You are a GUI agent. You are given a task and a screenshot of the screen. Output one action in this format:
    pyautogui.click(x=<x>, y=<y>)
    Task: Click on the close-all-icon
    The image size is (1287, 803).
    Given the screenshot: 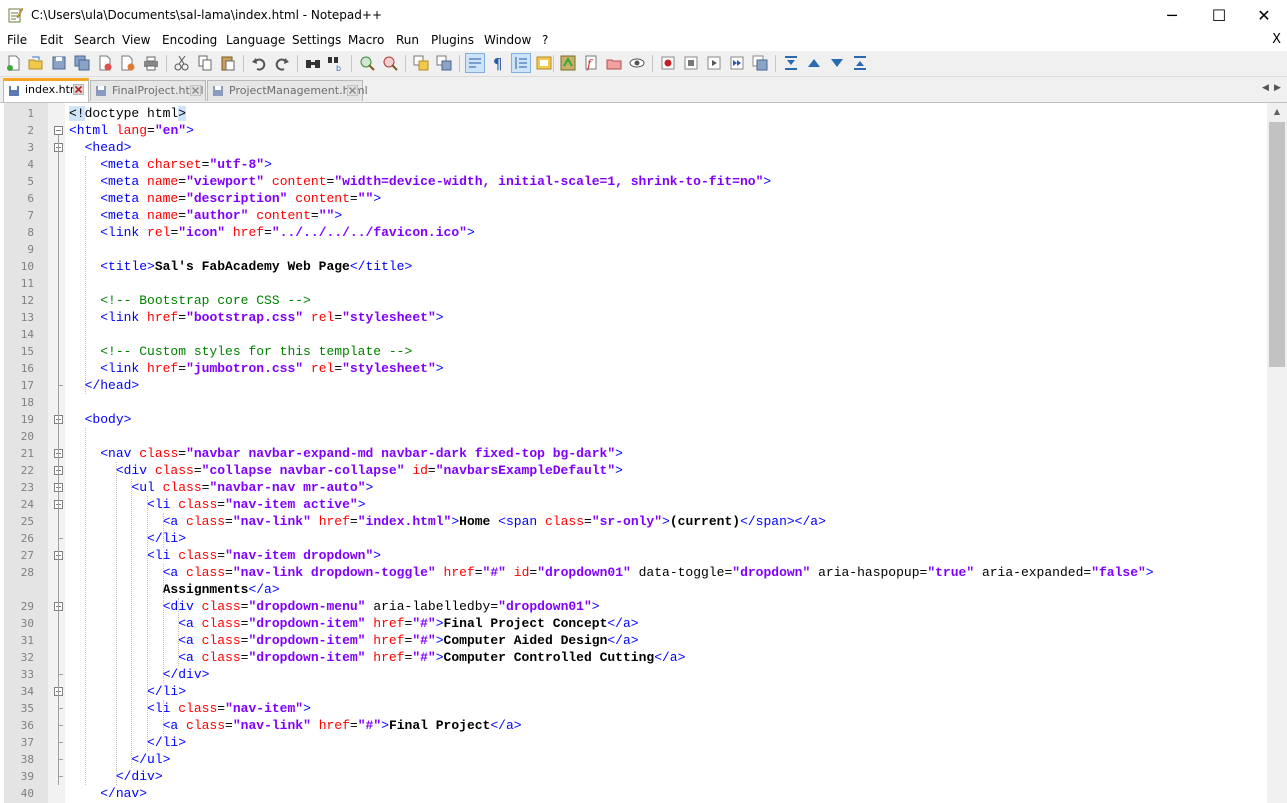 What is the action you would take?
    pyautogui.click(x=128, y=63)
    